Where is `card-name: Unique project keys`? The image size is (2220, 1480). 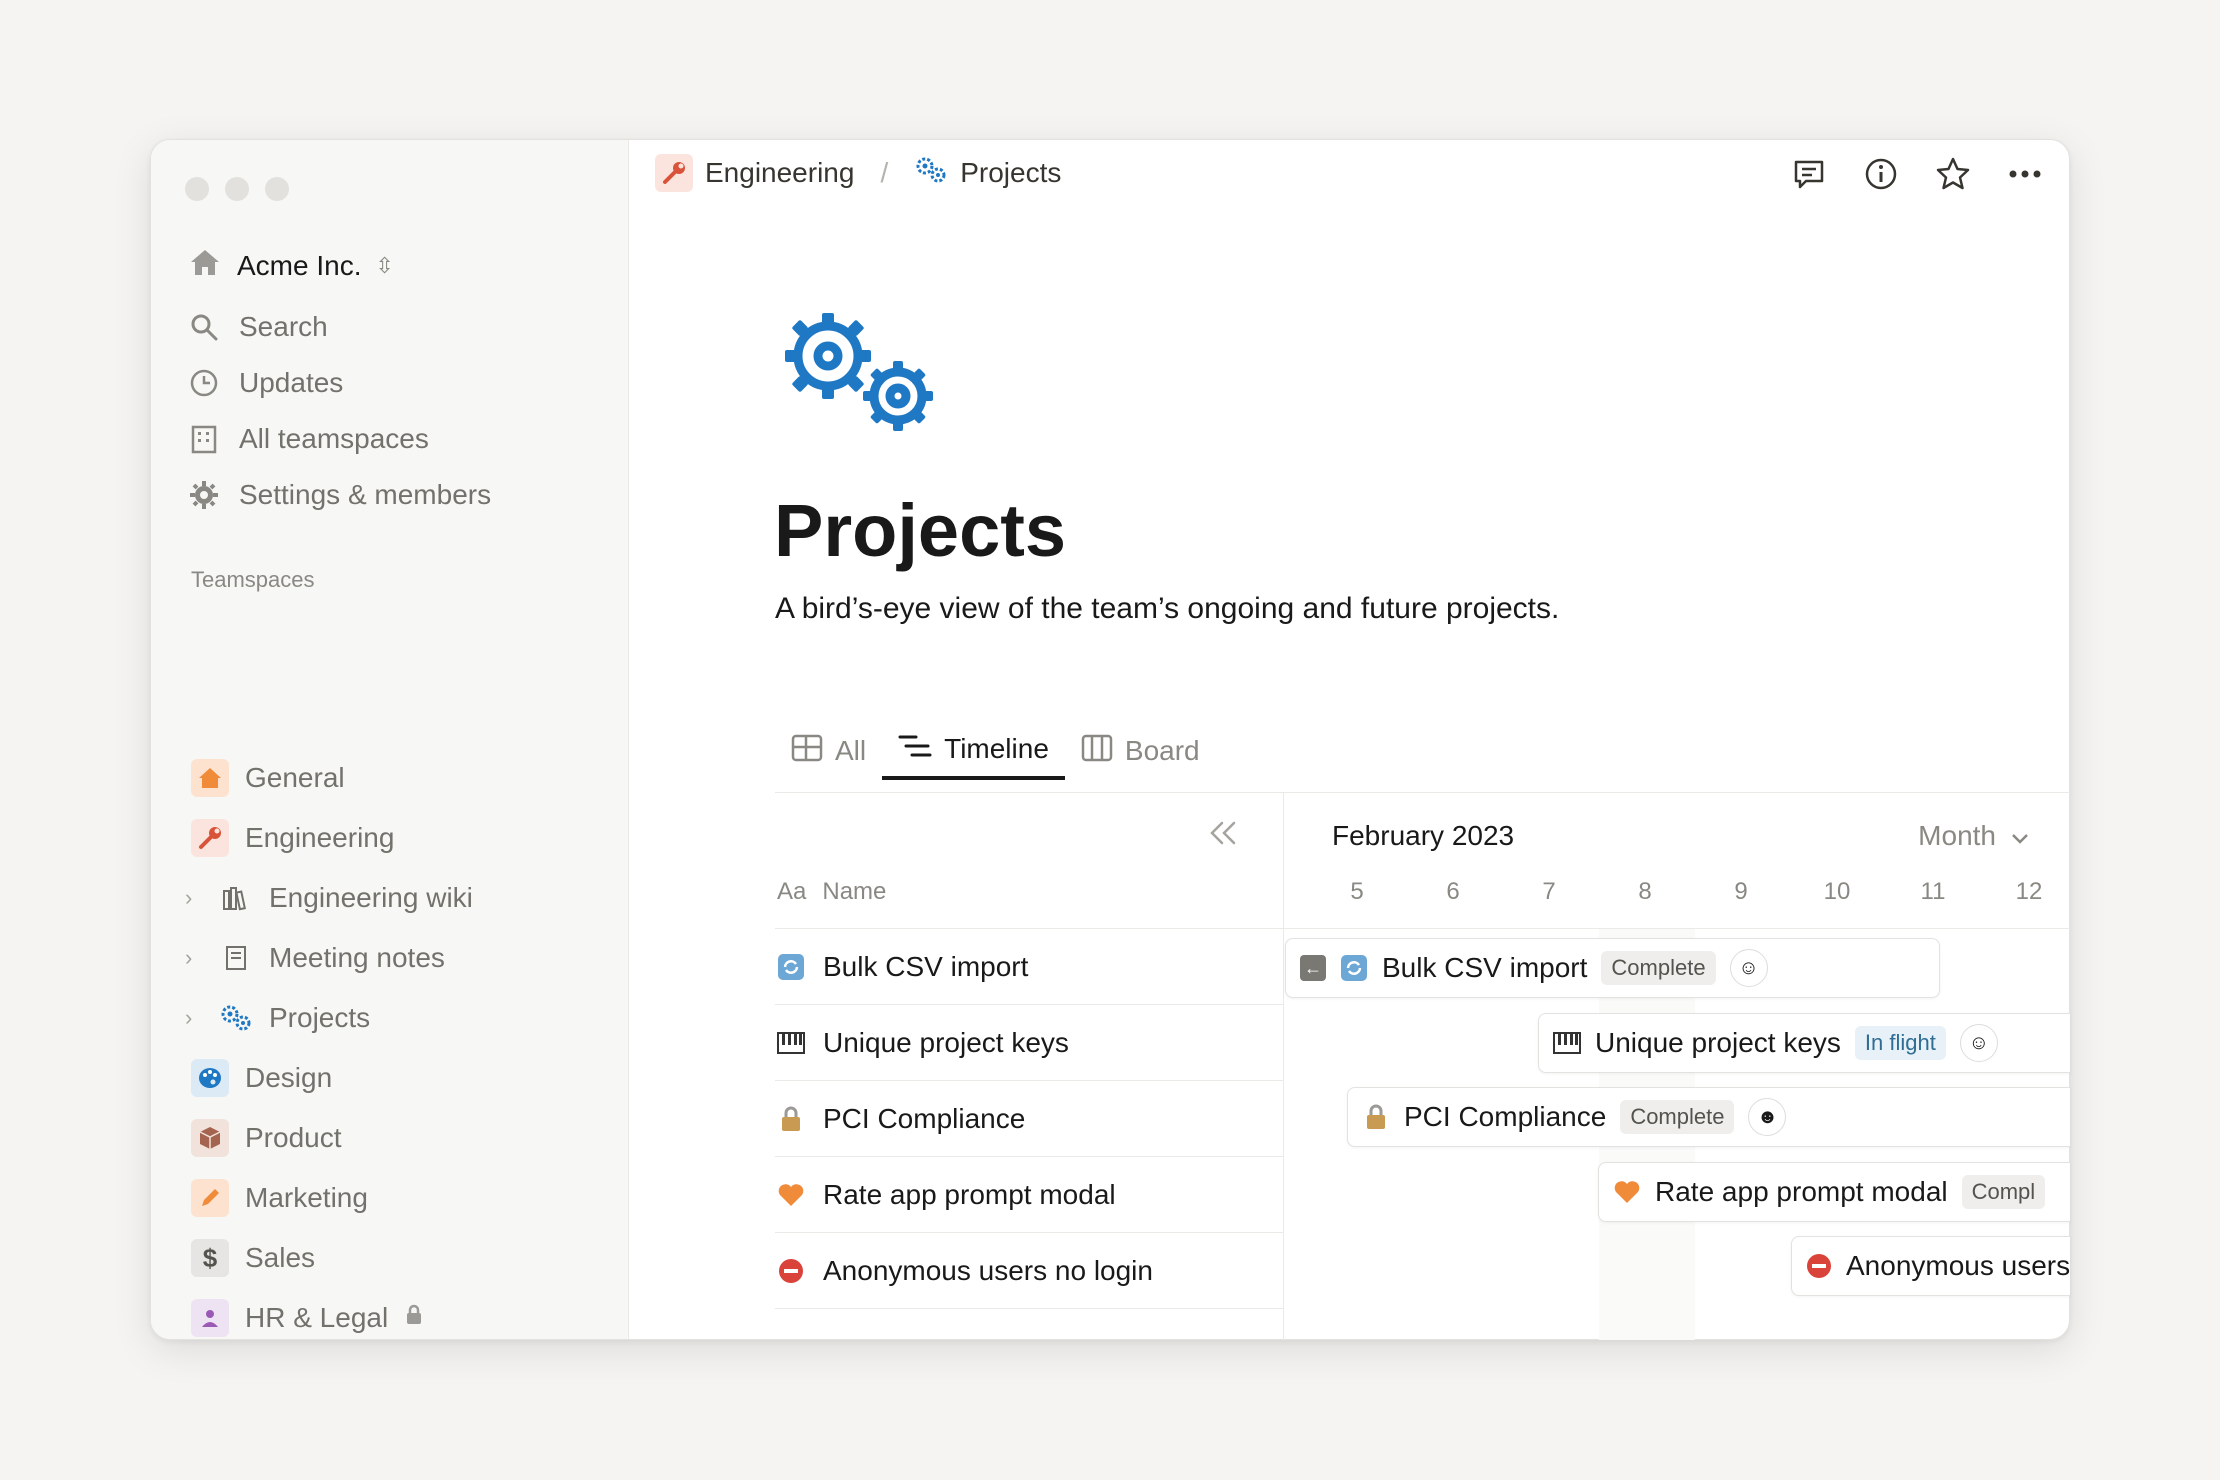
card-name: Unique project keys is located at coordinates (1718, 1042).